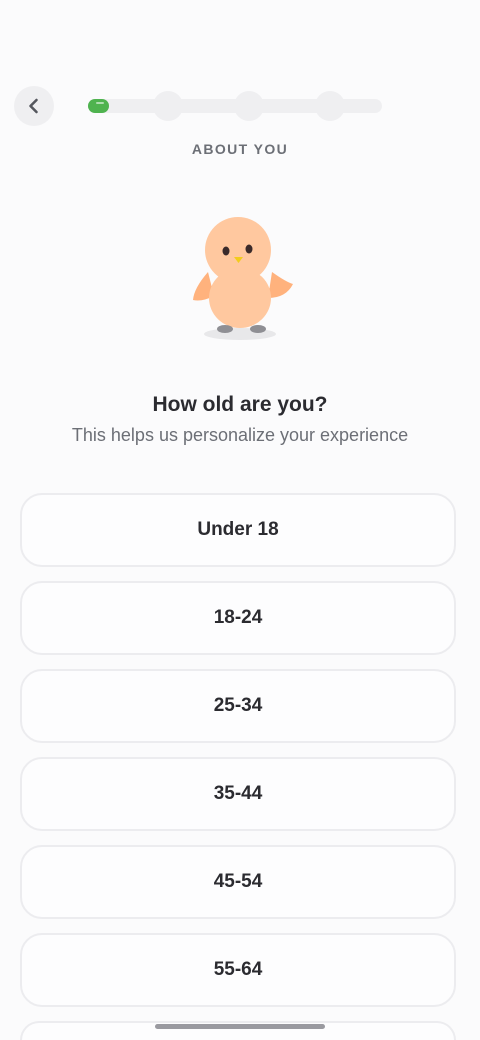 The height and width of the screenshot is (1040, 480). What do you see at coordinates (240, 1026) in the screenshot?
I see `home-indicator` at bounding box center [240, 1026].